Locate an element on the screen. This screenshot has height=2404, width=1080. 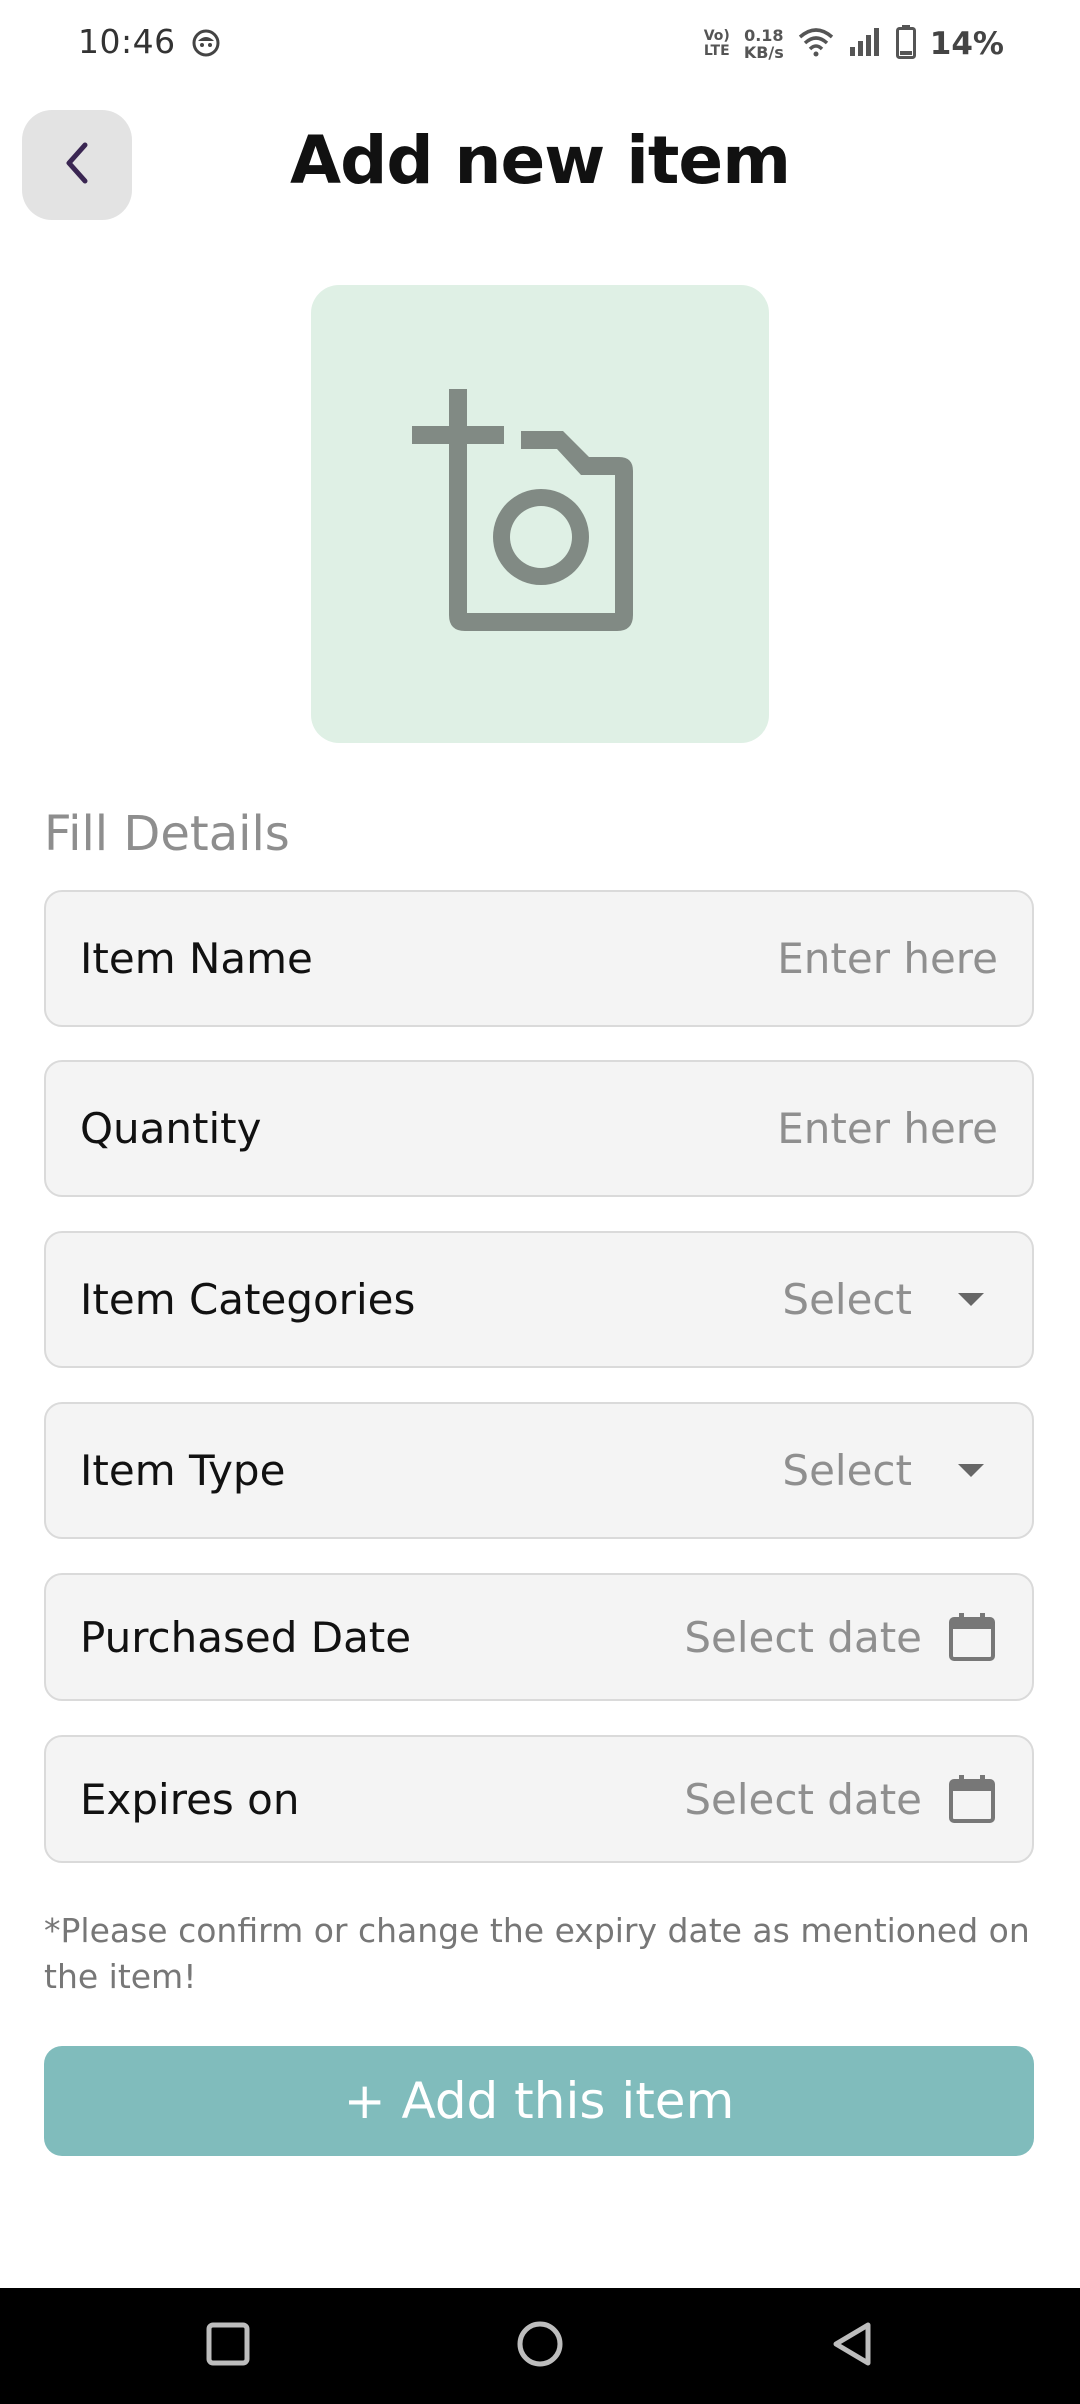
status-indicators: Vo) LTE 0.18 KB/s 14% is located at coordinates (854, 44).